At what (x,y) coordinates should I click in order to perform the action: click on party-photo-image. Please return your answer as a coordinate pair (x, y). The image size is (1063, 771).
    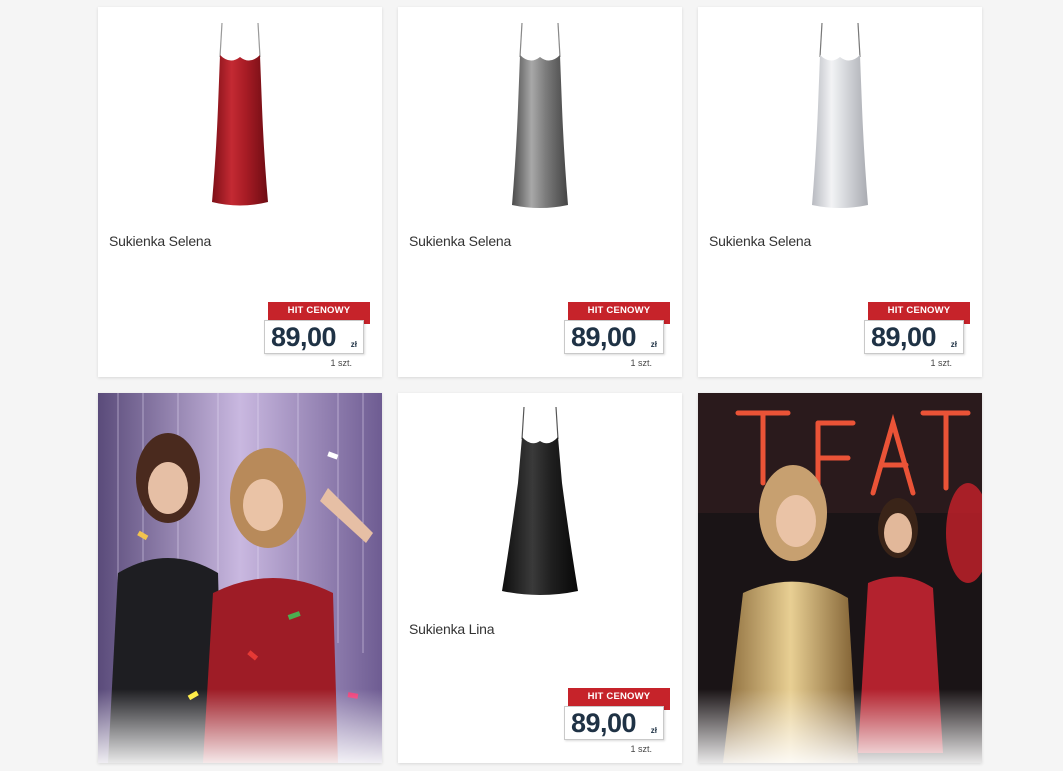
    Looking at the image, I should click on (240, 578).